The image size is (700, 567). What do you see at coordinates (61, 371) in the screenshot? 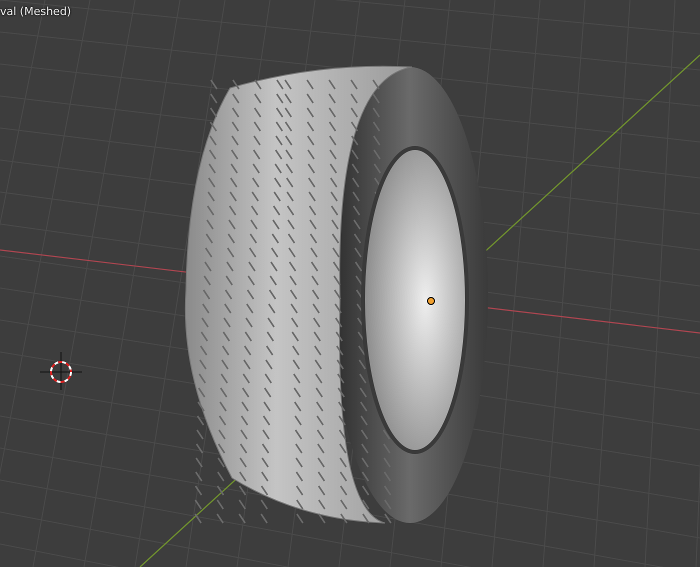
I see `3d-cursor-icon` at bounding box center [61, 371].